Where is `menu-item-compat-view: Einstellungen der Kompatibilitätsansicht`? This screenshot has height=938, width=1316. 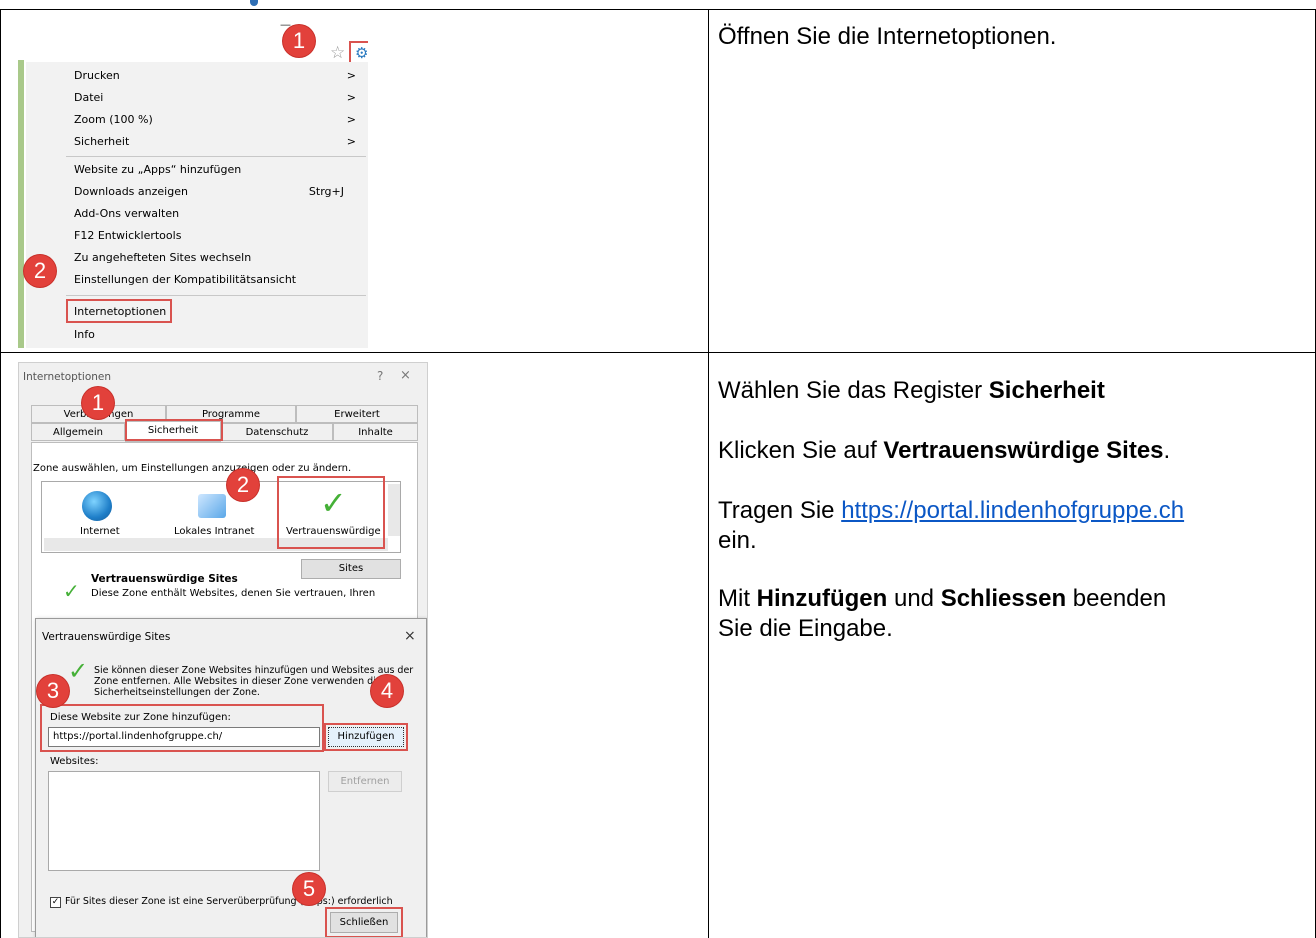 menu-item-compat-view: Einstellungen der Kompatibilitätsansicht is located at coordinates (197, 280).